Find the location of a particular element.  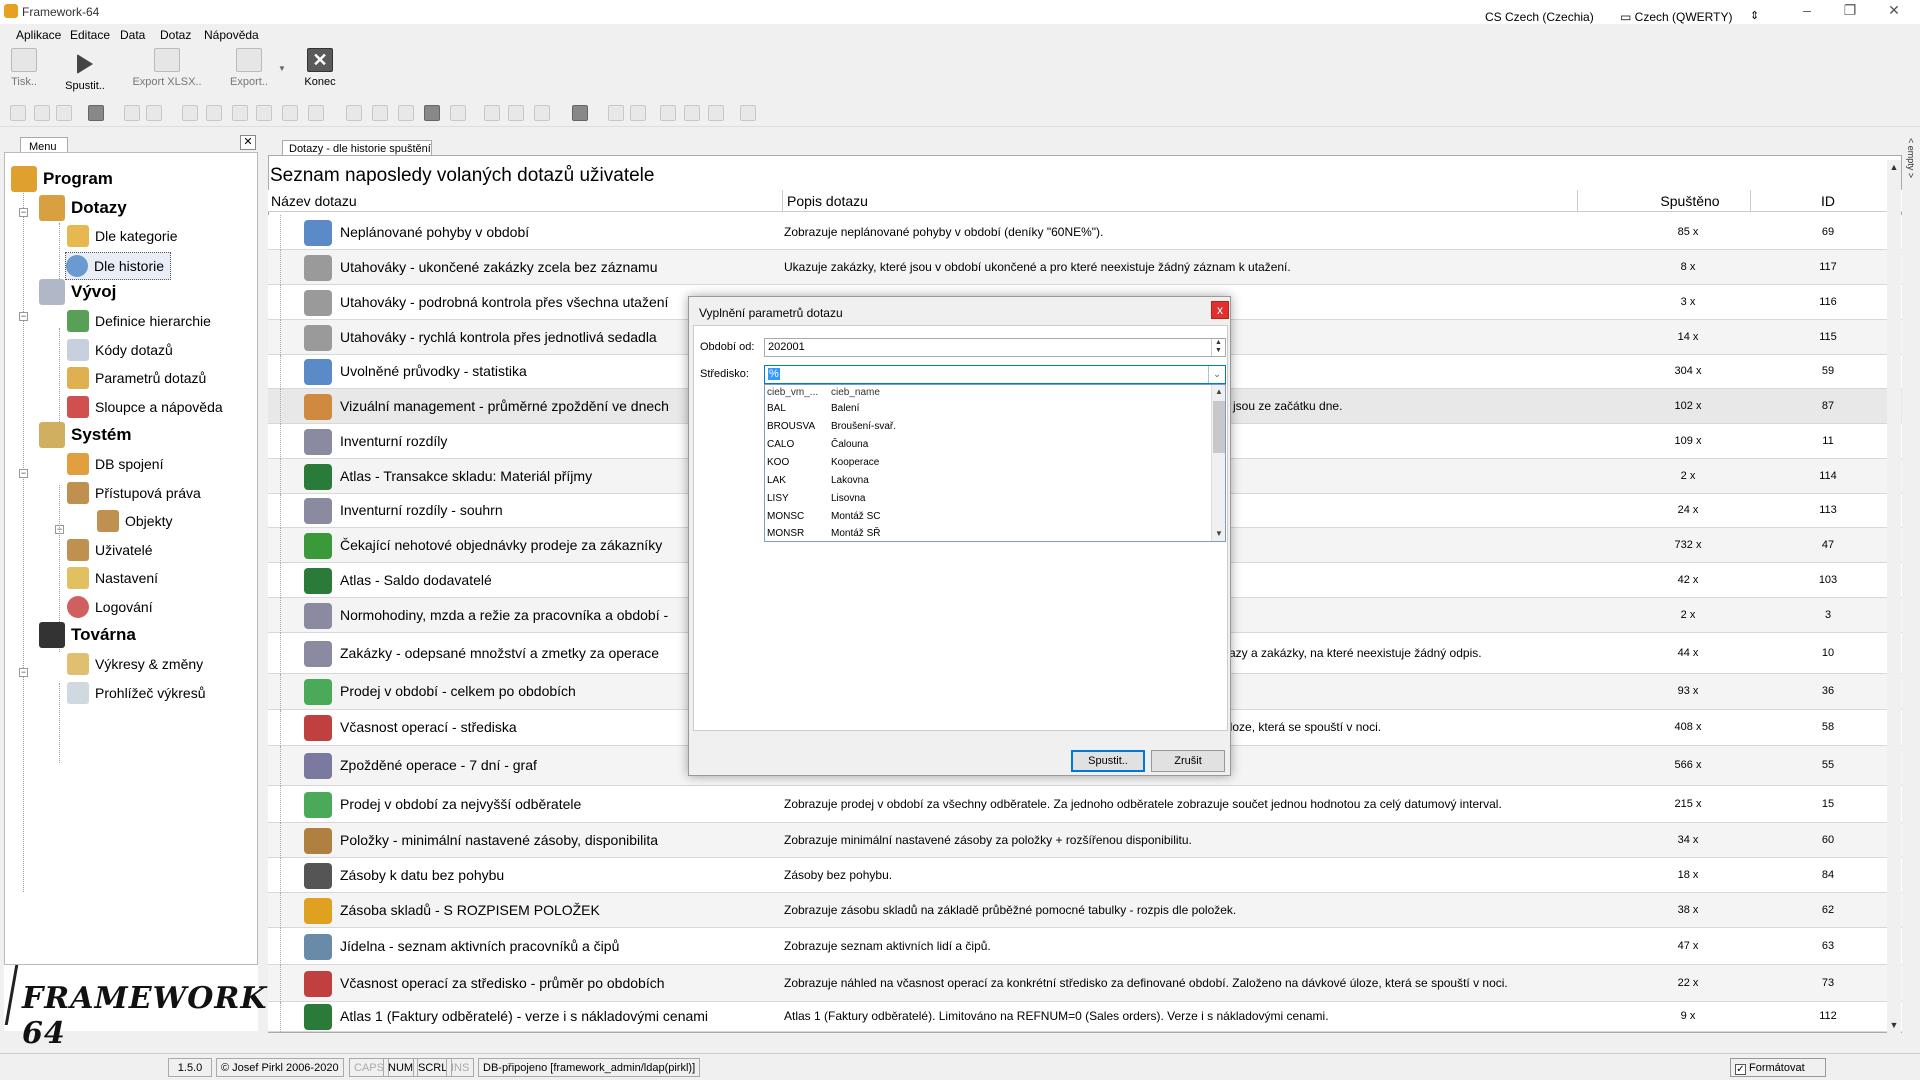

menu-panel-close-icon: ✕ is located at coordinates (248, 142).